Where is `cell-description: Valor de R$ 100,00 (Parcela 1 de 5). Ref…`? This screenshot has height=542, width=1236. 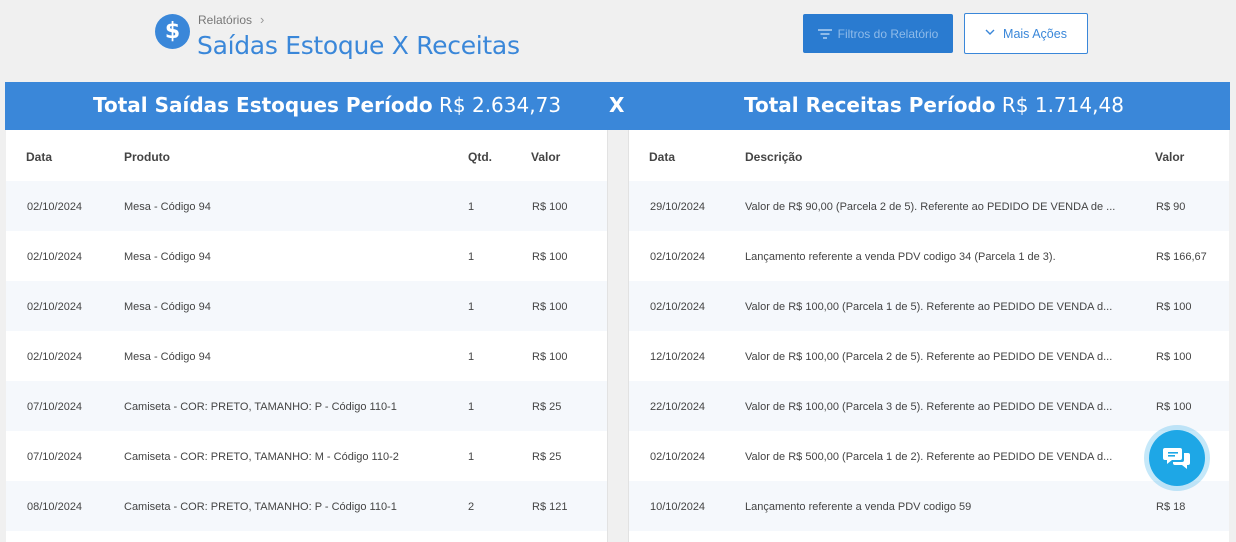
cell-description: Valor de R$ 100,00 (Parcela 1 de 5). Ref… is located at coordinates (929, 307).